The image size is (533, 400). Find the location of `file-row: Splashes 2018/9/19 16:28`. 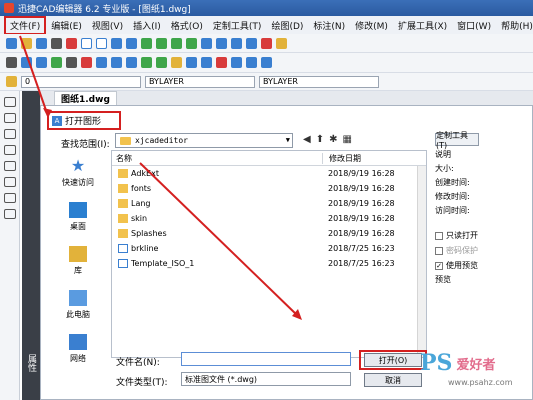

file-row: Splashes 2018/9/19 16:28 is located at coordinates (269, 233).